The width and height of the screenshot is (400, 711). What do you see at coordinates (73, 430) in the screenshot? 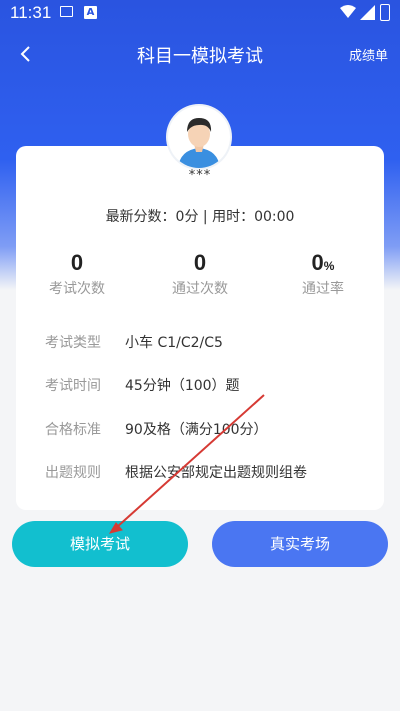
I see `info-label: 合格标准` at bounding box center [73, 430].